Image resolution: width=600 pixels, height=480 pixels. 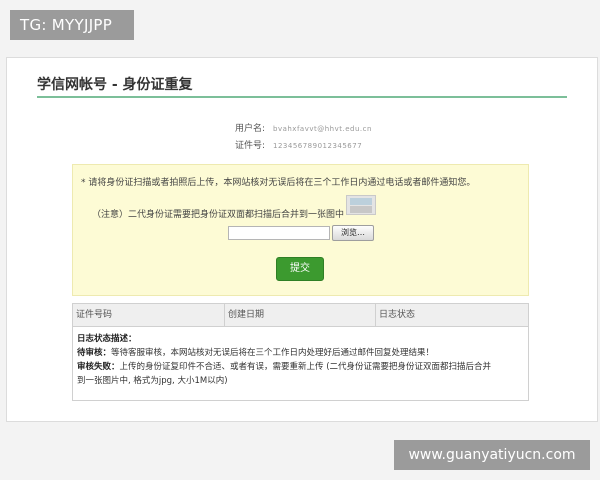 What do you see at coordinates (361, 205) in the screenshot?
I see `id-card-sample-icon` at bounding box center [361, 205].